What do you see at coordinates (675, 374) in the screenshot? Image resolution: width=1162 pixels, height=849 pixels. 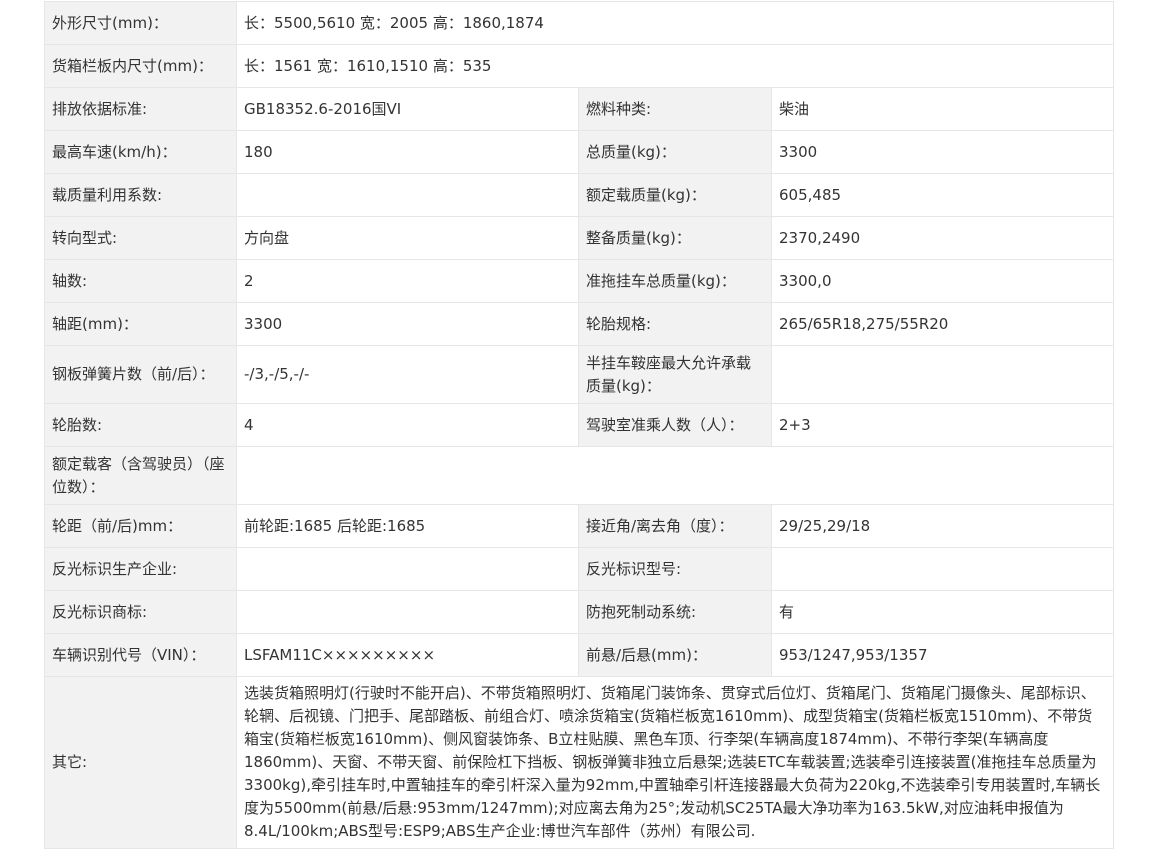 I see `spec-label: 半挂车鞍座最大允许承载质量(kg)：` at bounding box center [675, 374].